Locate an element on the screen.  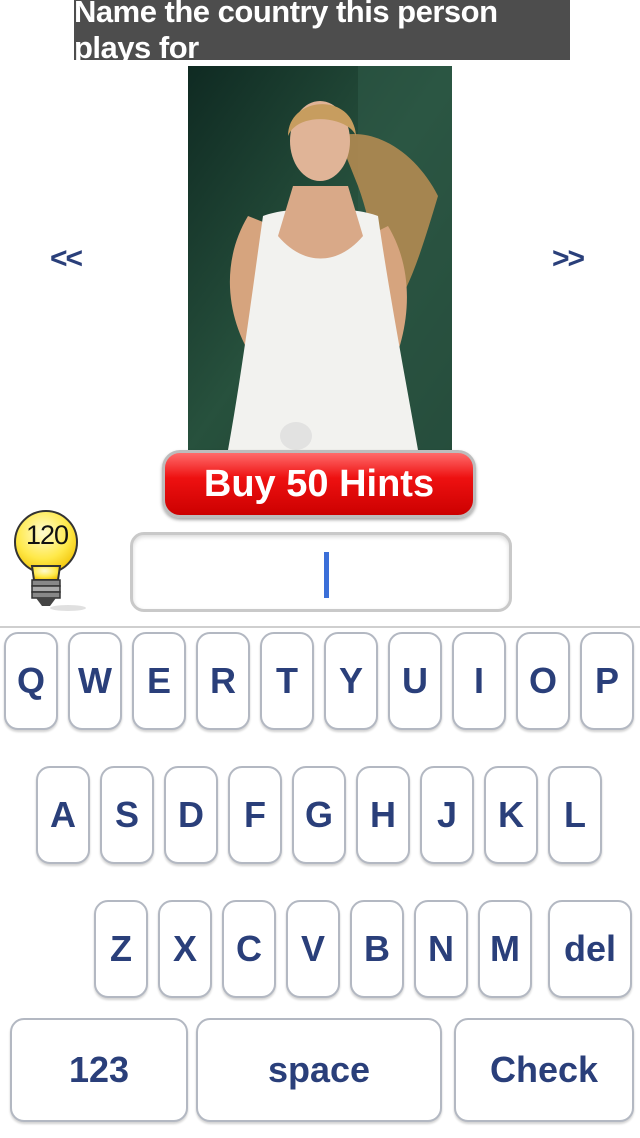
check-button: Check is located at coordinates (544, 1070).